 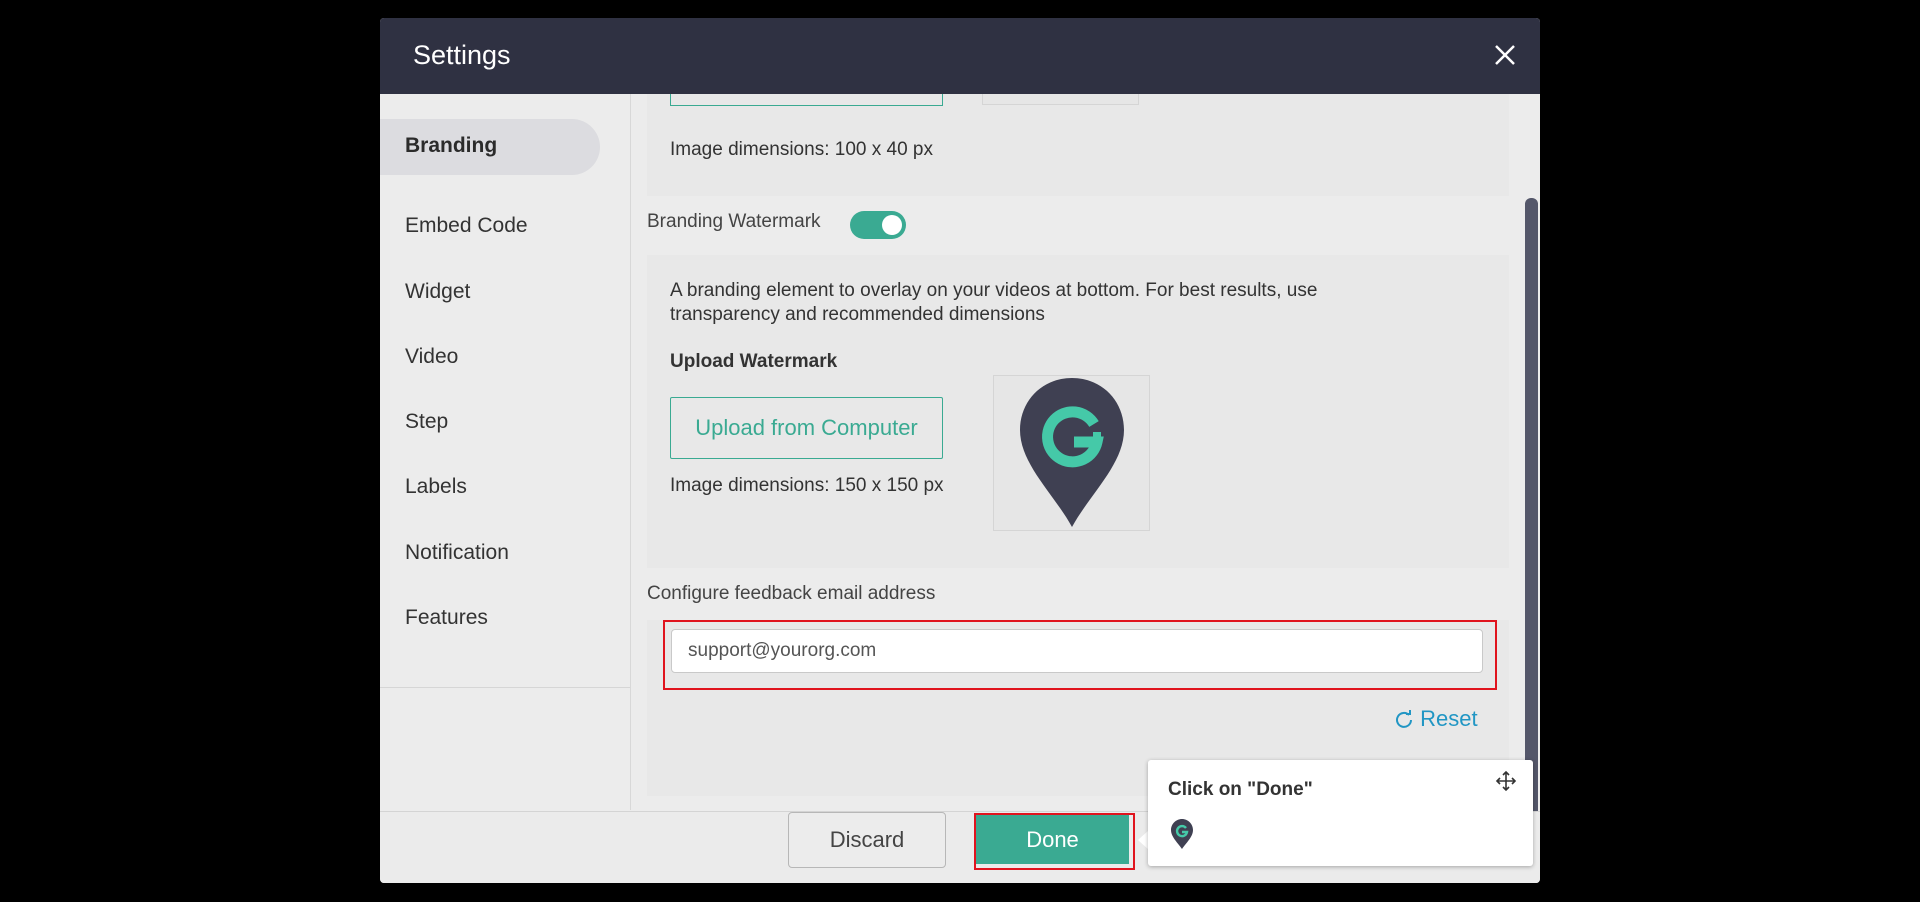 I want to click on sidebar-item-labels: Labels, so click(x=436, y=487).